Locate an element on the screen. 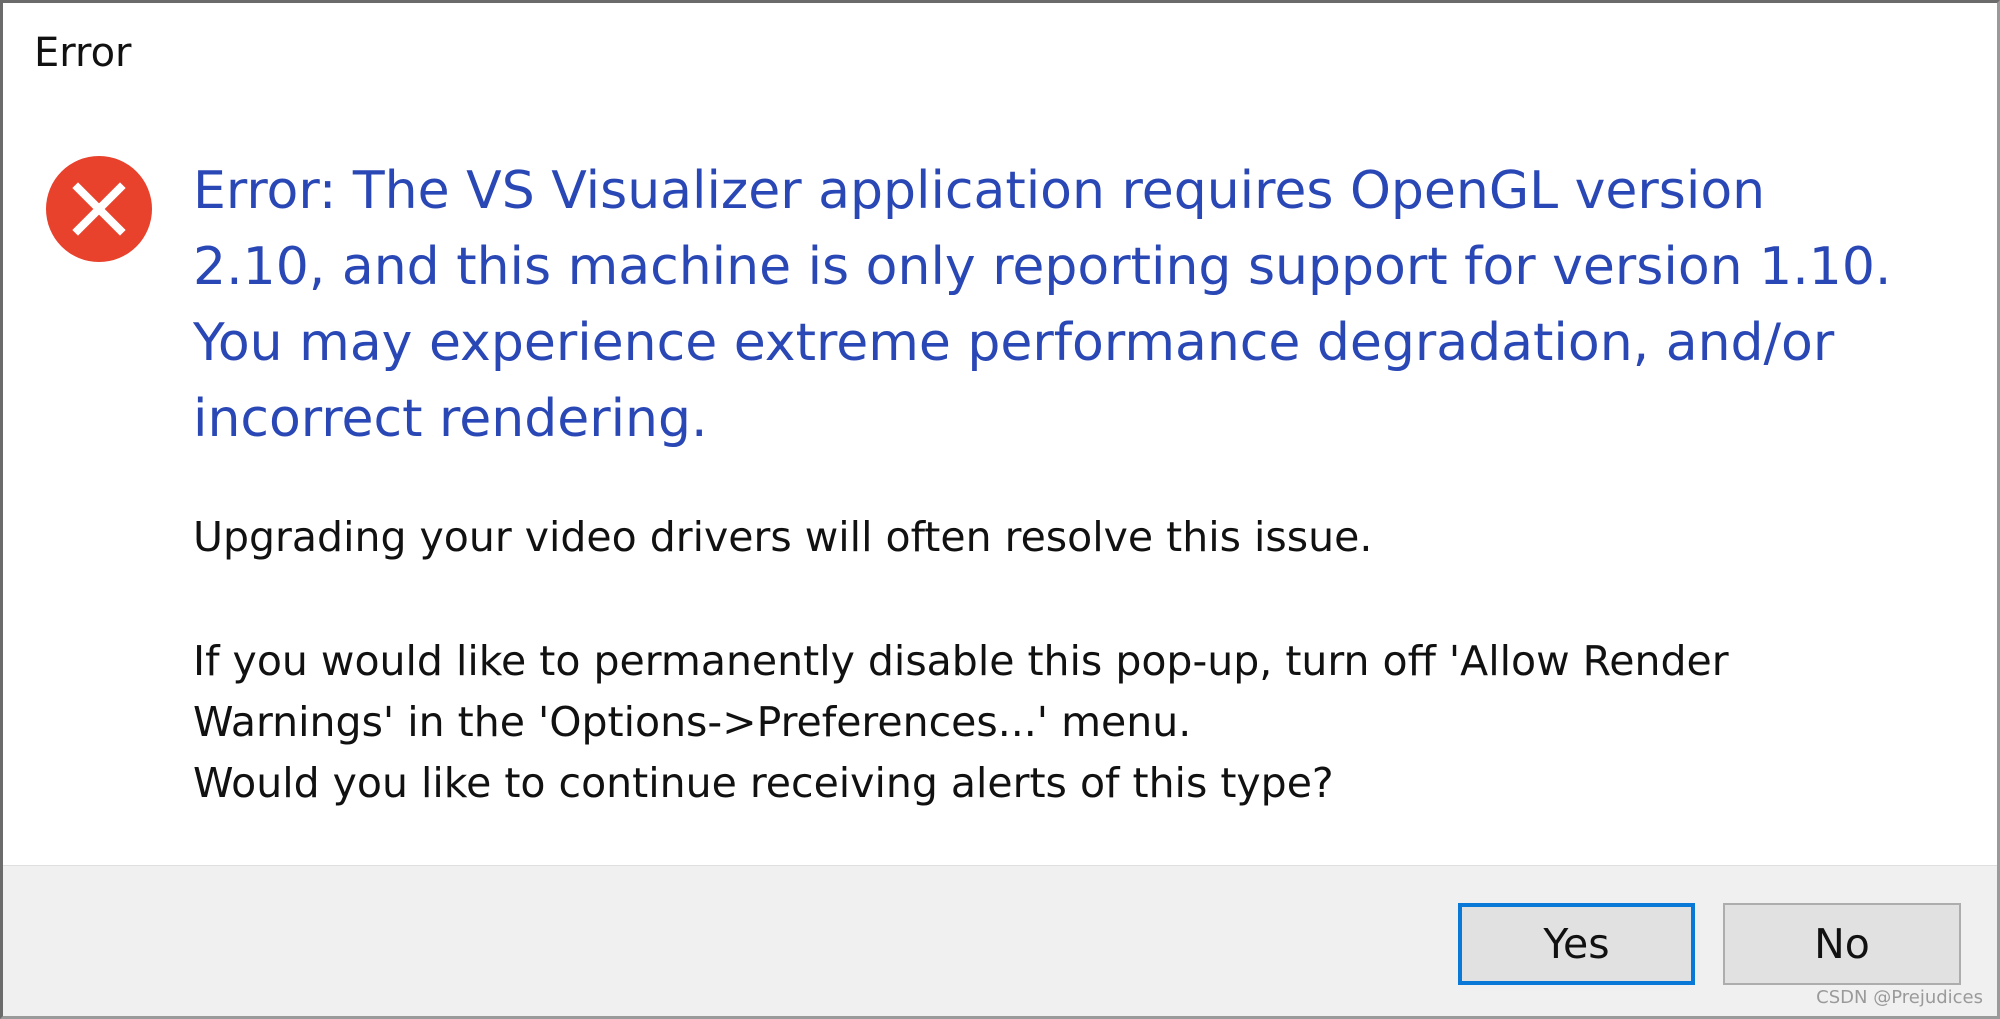  yes-button: Yes is located at coordinates (1576, 944).